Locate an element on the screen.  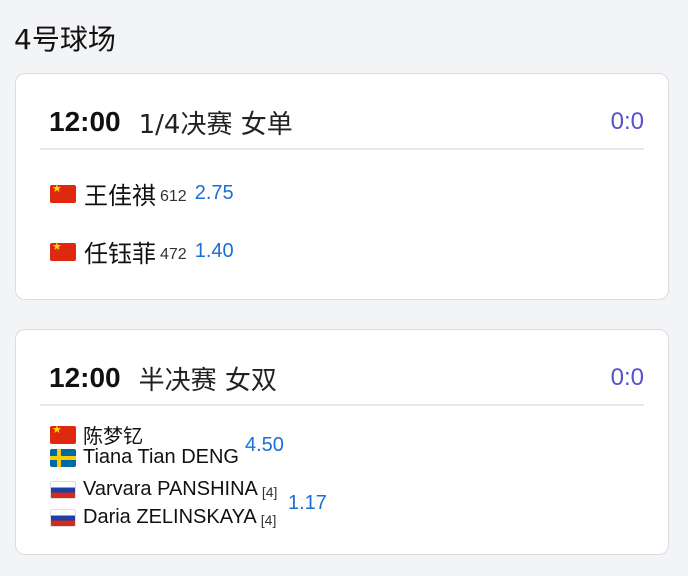
team-player: Tiana Tian DENG is located at coordinates (144, 457).